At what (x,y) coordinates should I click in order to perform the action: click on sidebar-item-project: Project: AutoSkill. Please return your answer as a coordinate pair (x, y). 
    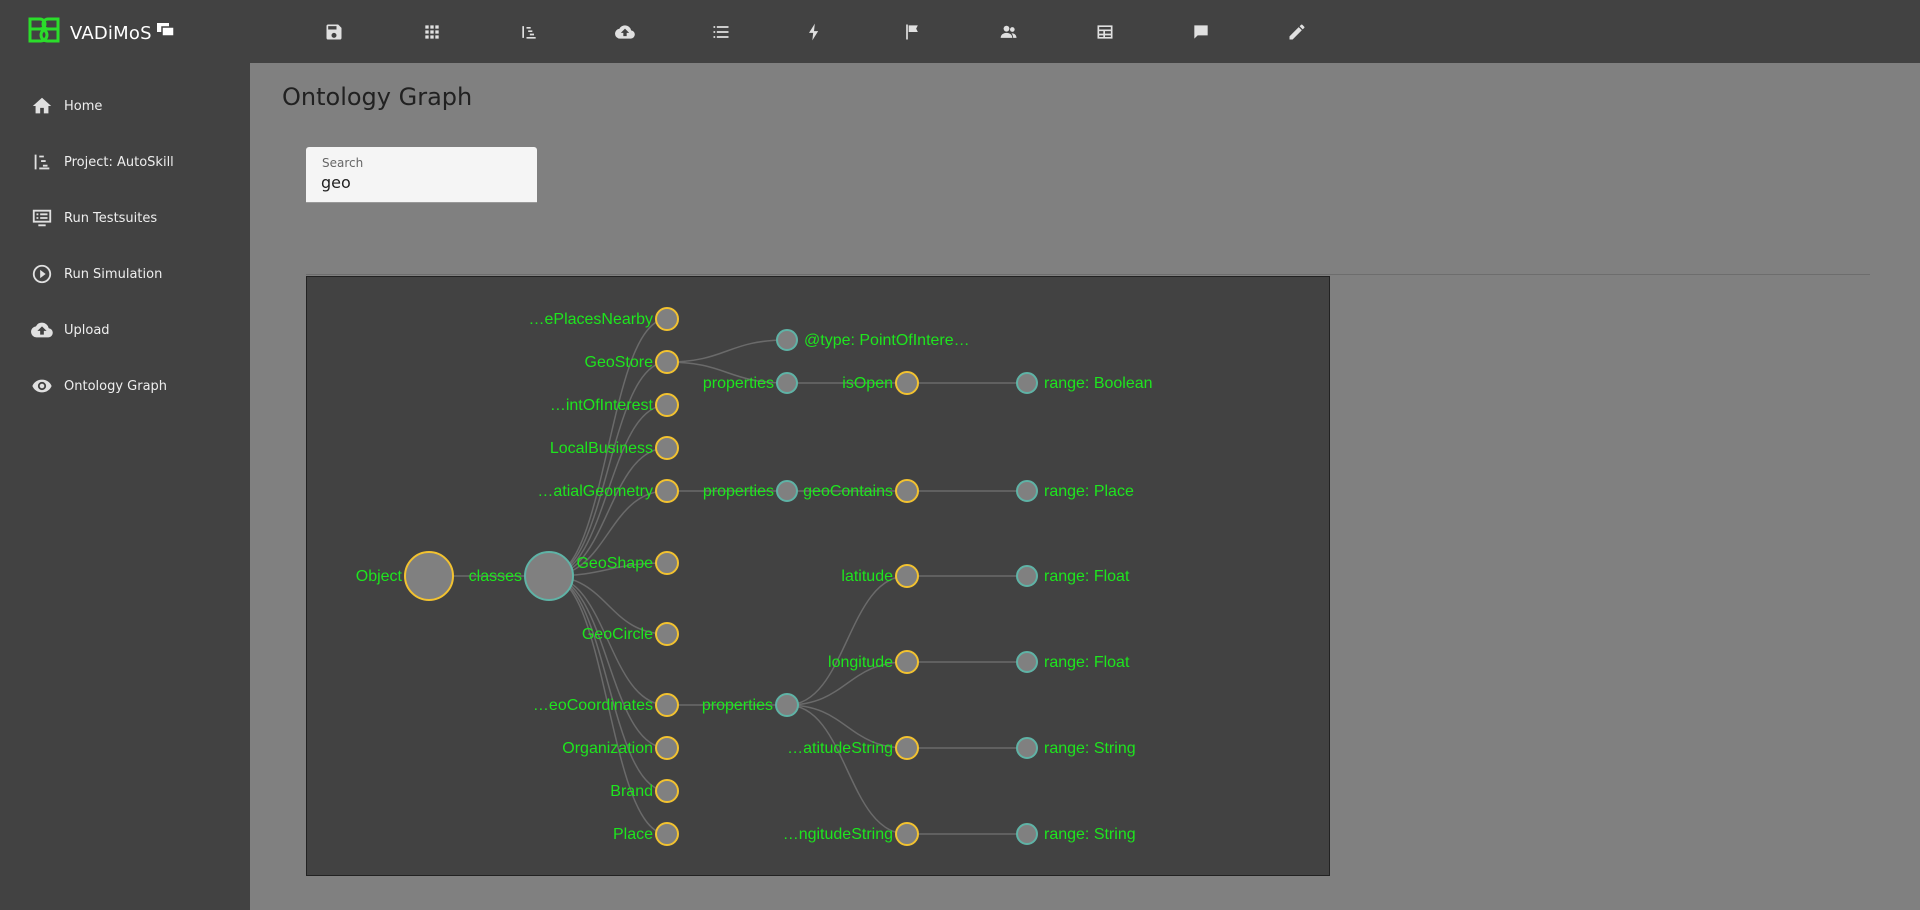
    Looking at the image, I should click on (125, 162).